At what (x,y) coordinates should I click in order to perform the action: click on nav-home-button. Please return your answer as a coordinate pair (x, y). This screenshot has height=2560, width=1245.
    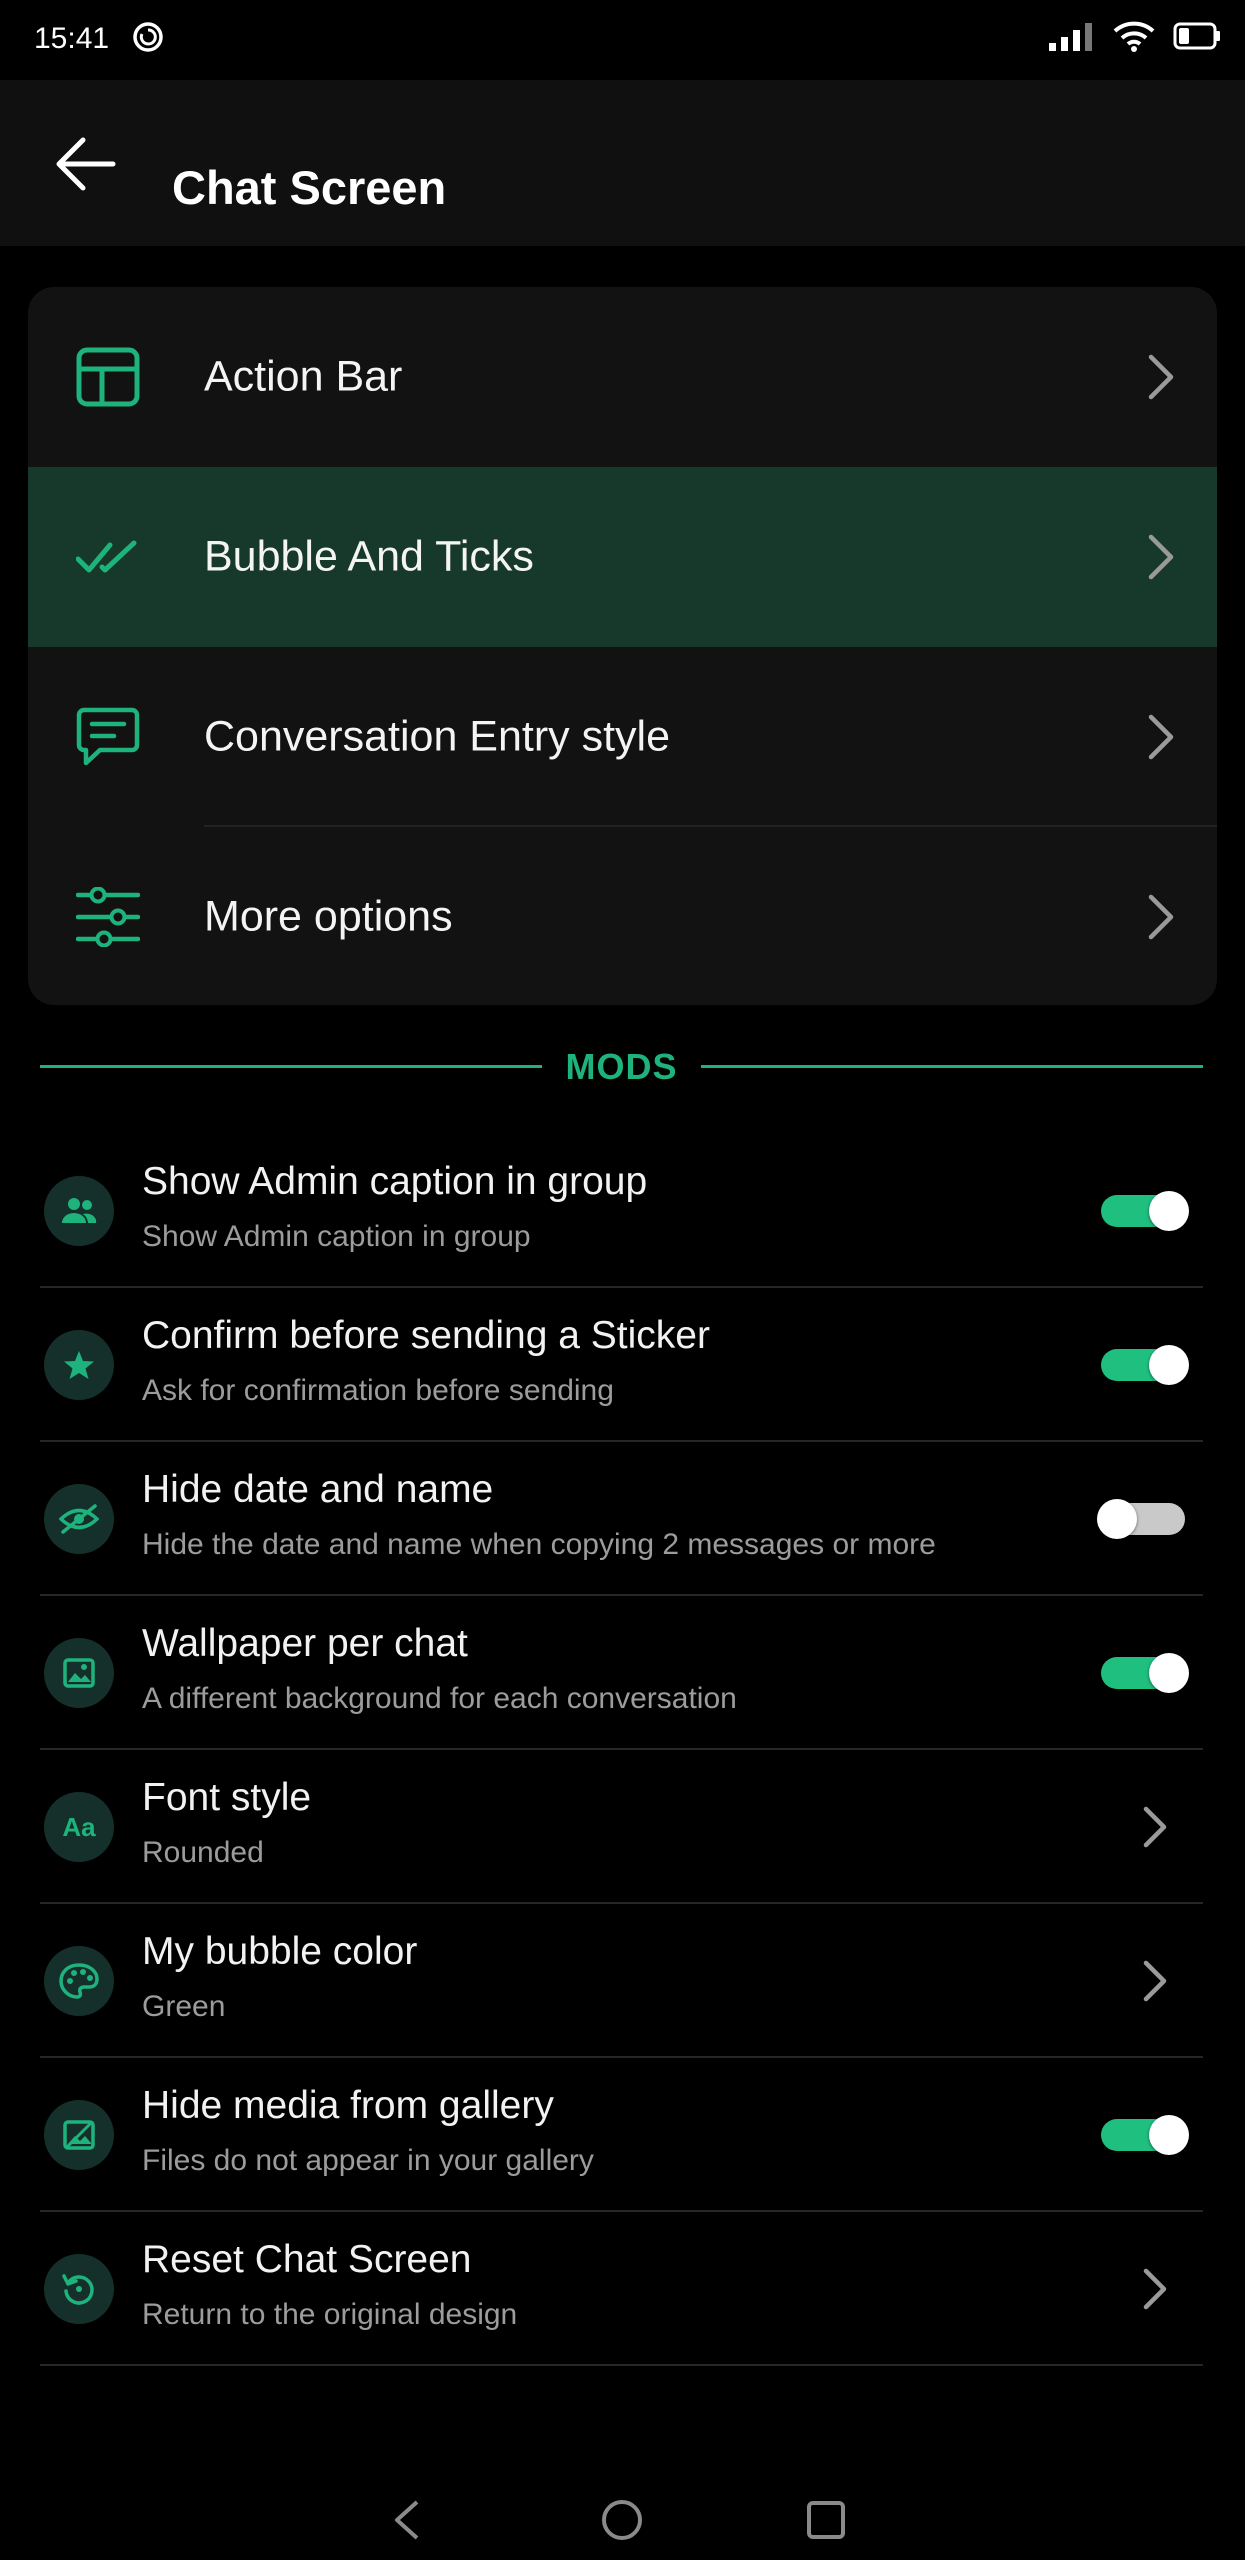
    Looking at the image, I should click on (622, 2520).